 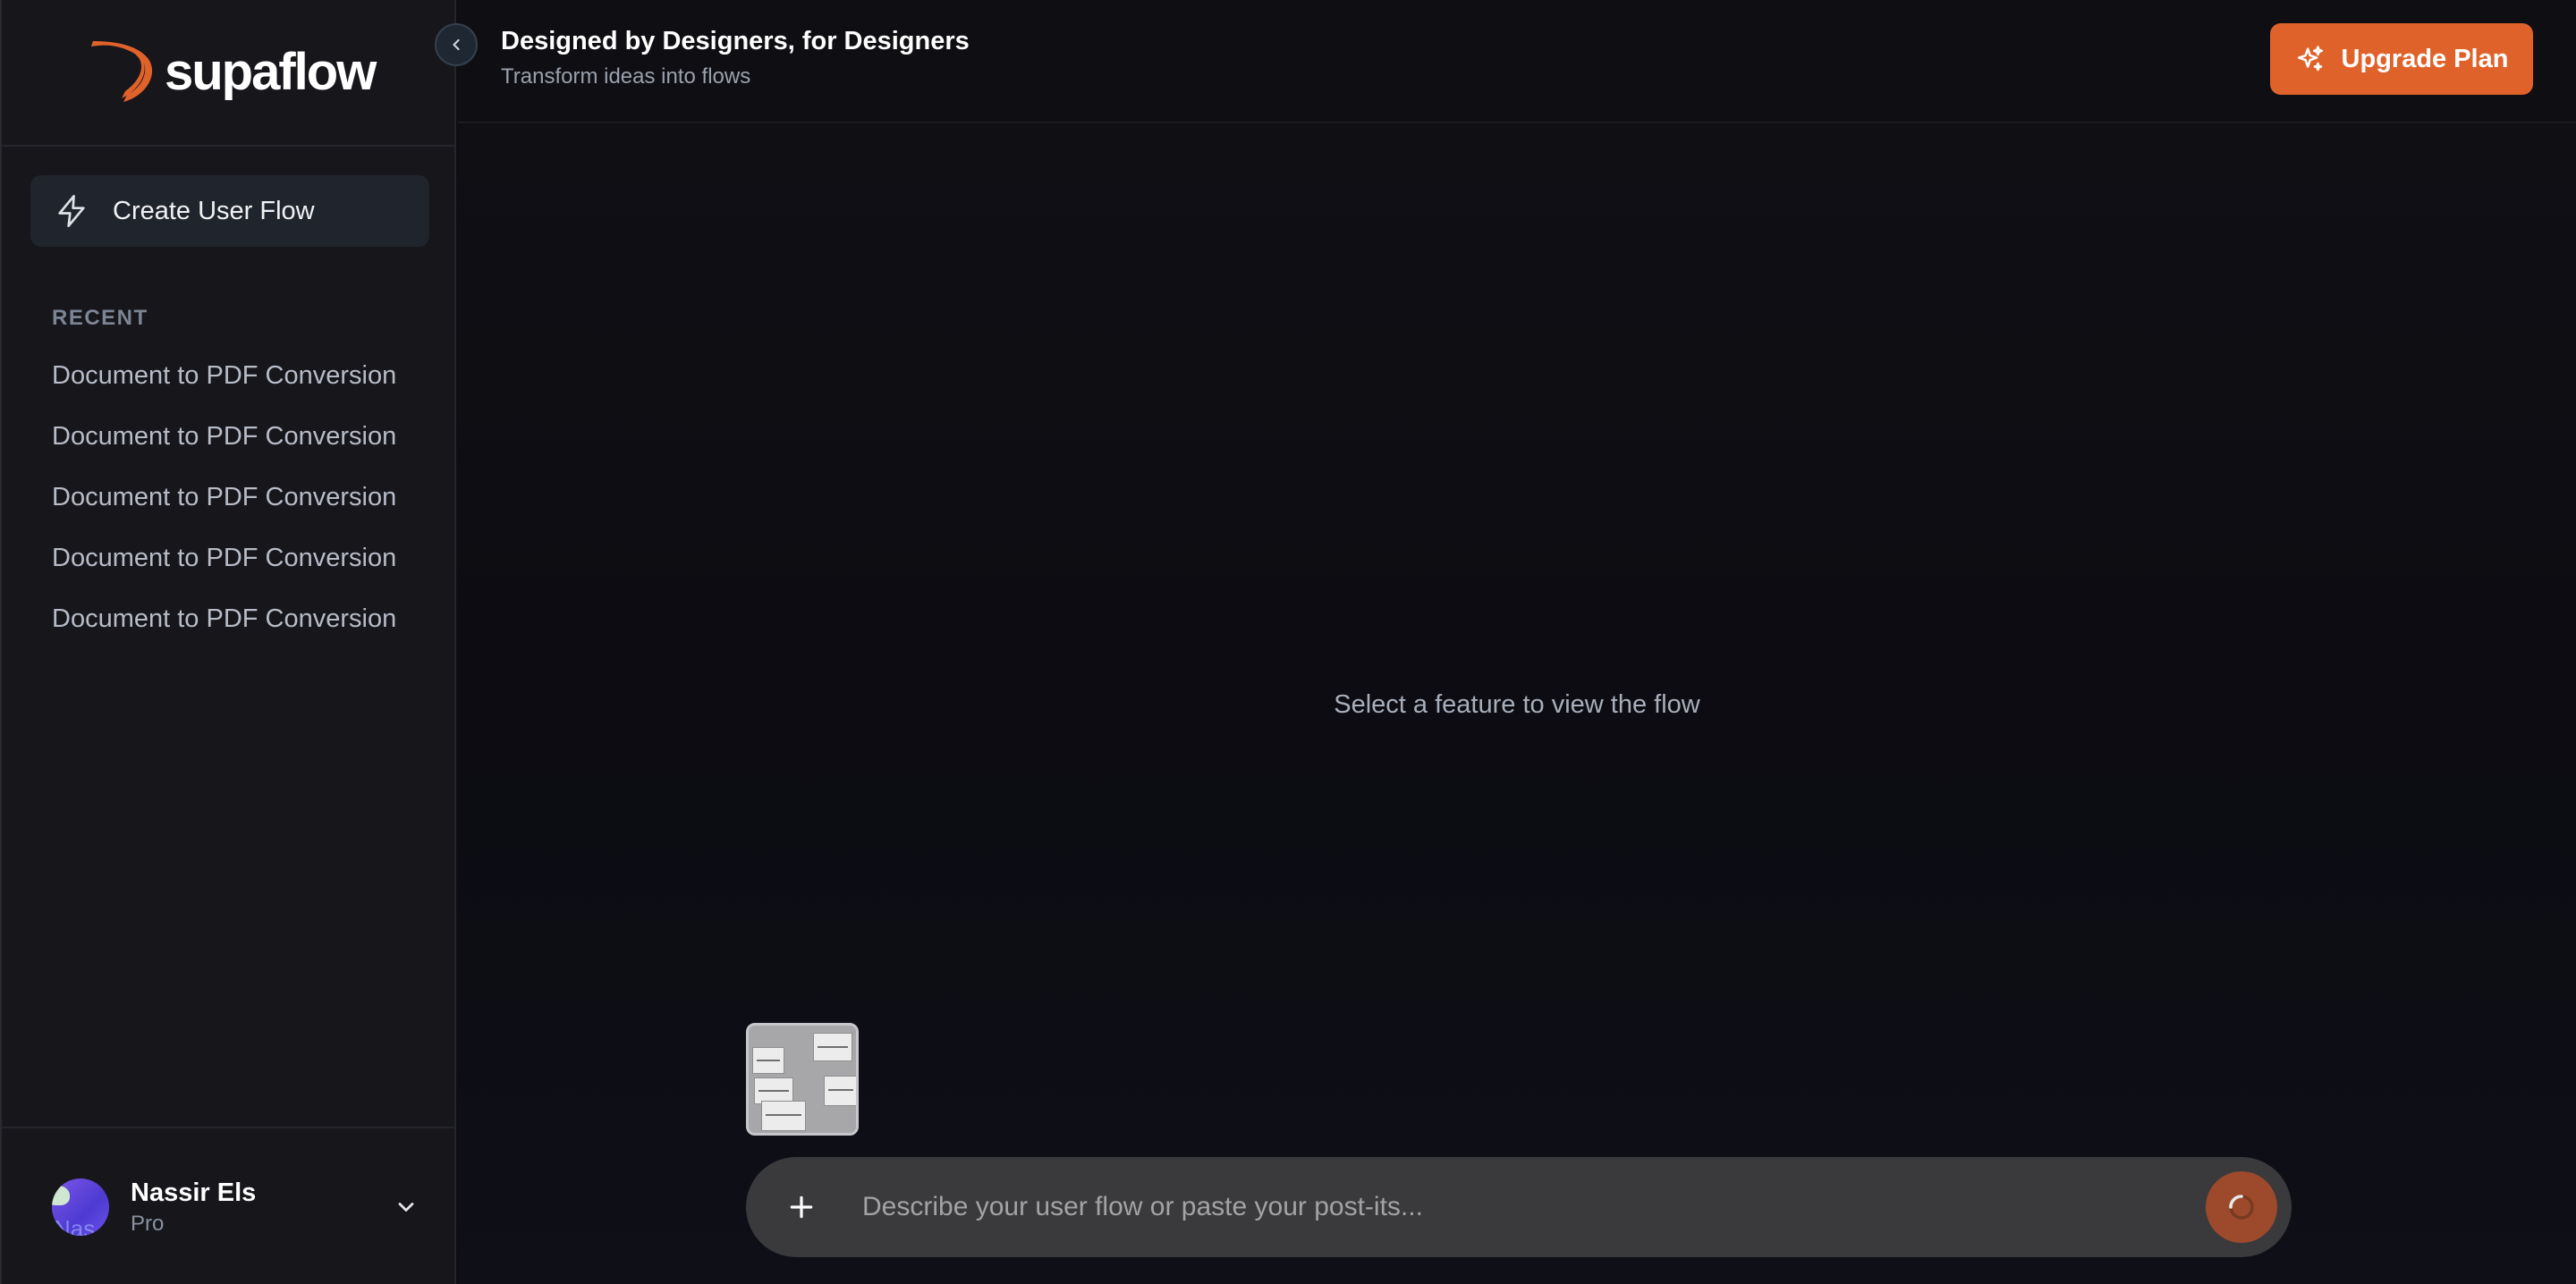 I want to click on upgrade-plan-button: Upgrade Plan, so click(x=2401, y=59).